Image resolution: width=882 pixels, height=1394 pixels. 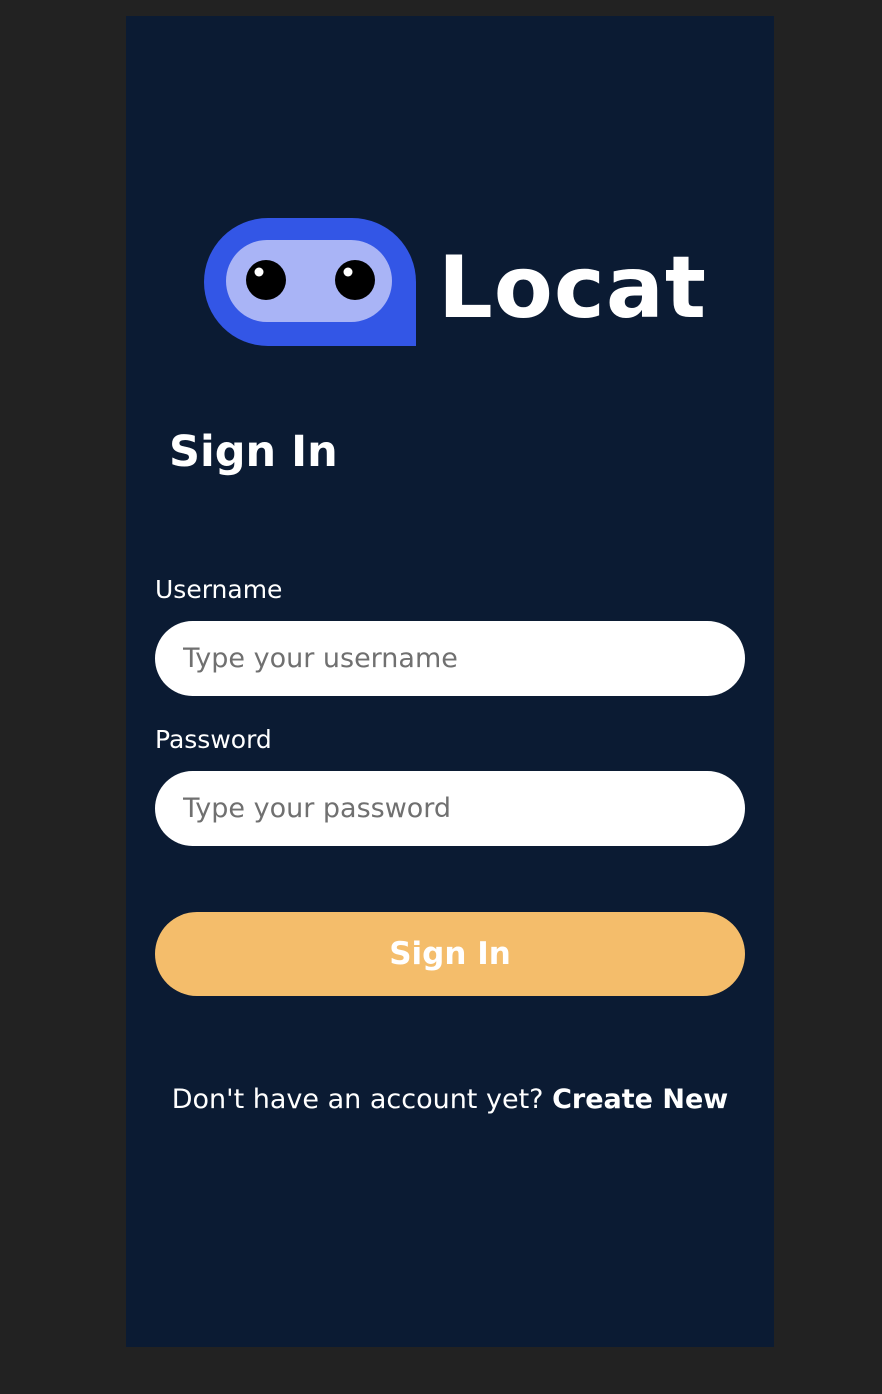 I want to click on create-account-link: Create New, so click(x=640, y=1099).